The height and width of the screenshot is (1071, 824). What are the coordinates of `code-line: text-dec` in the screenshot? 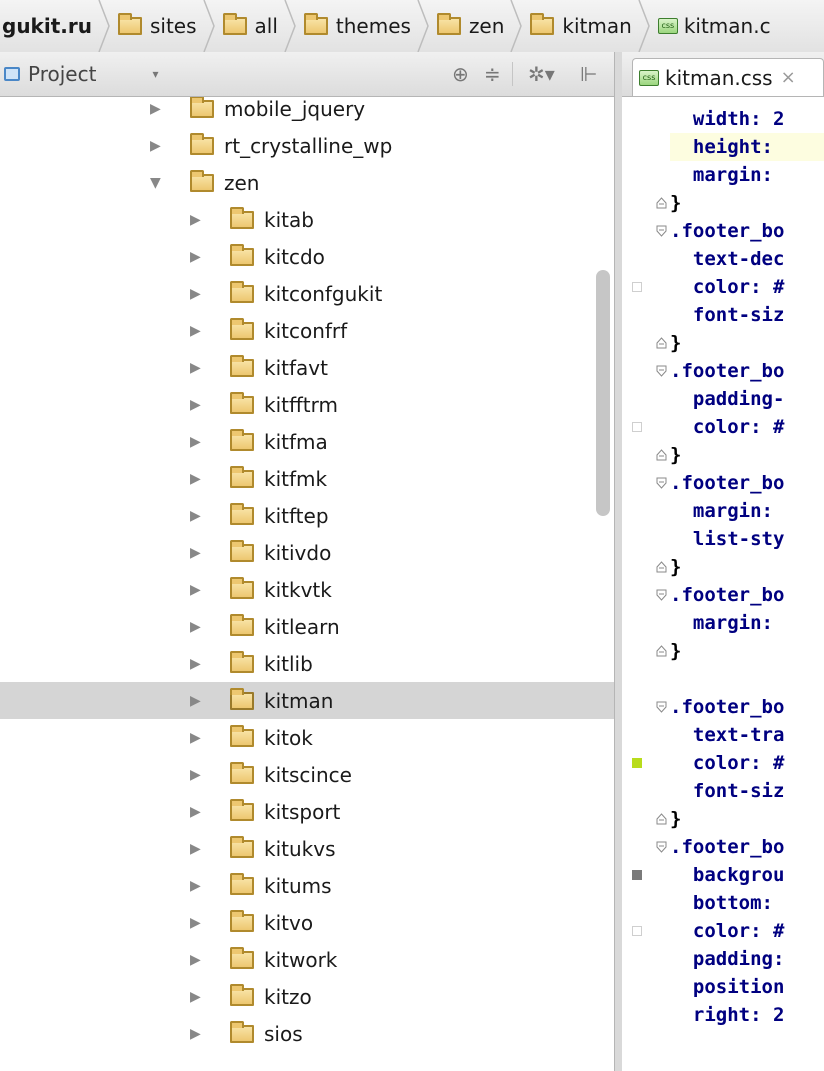 It's located at (747, 259).